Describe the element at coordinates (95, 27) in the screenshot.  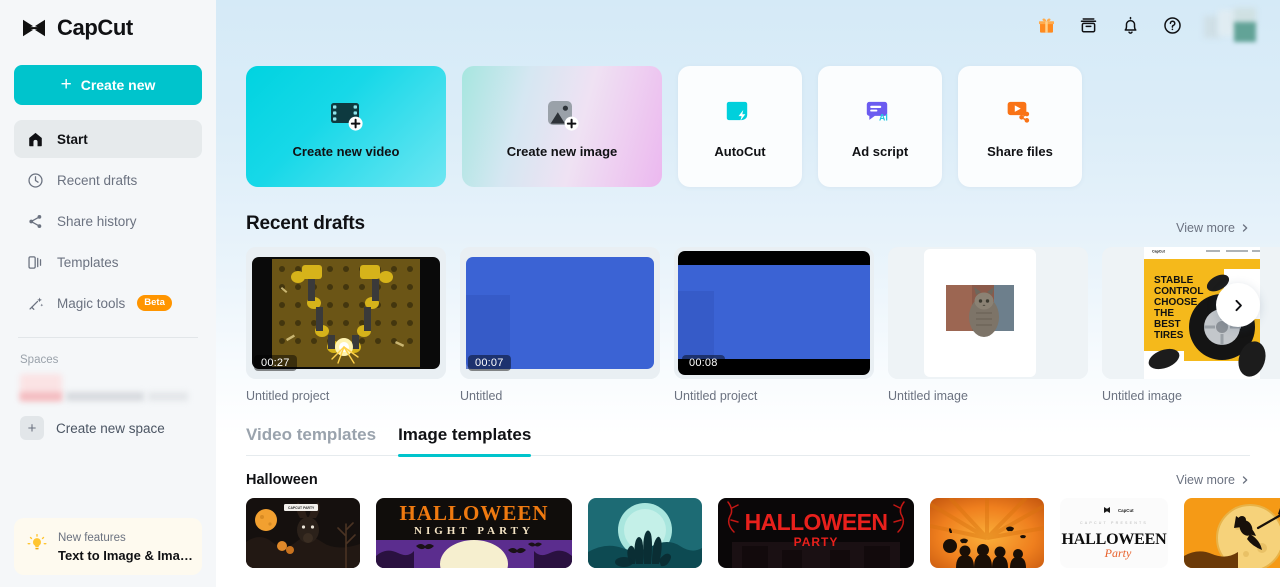
I see `brand-name: CapCut` at that location.